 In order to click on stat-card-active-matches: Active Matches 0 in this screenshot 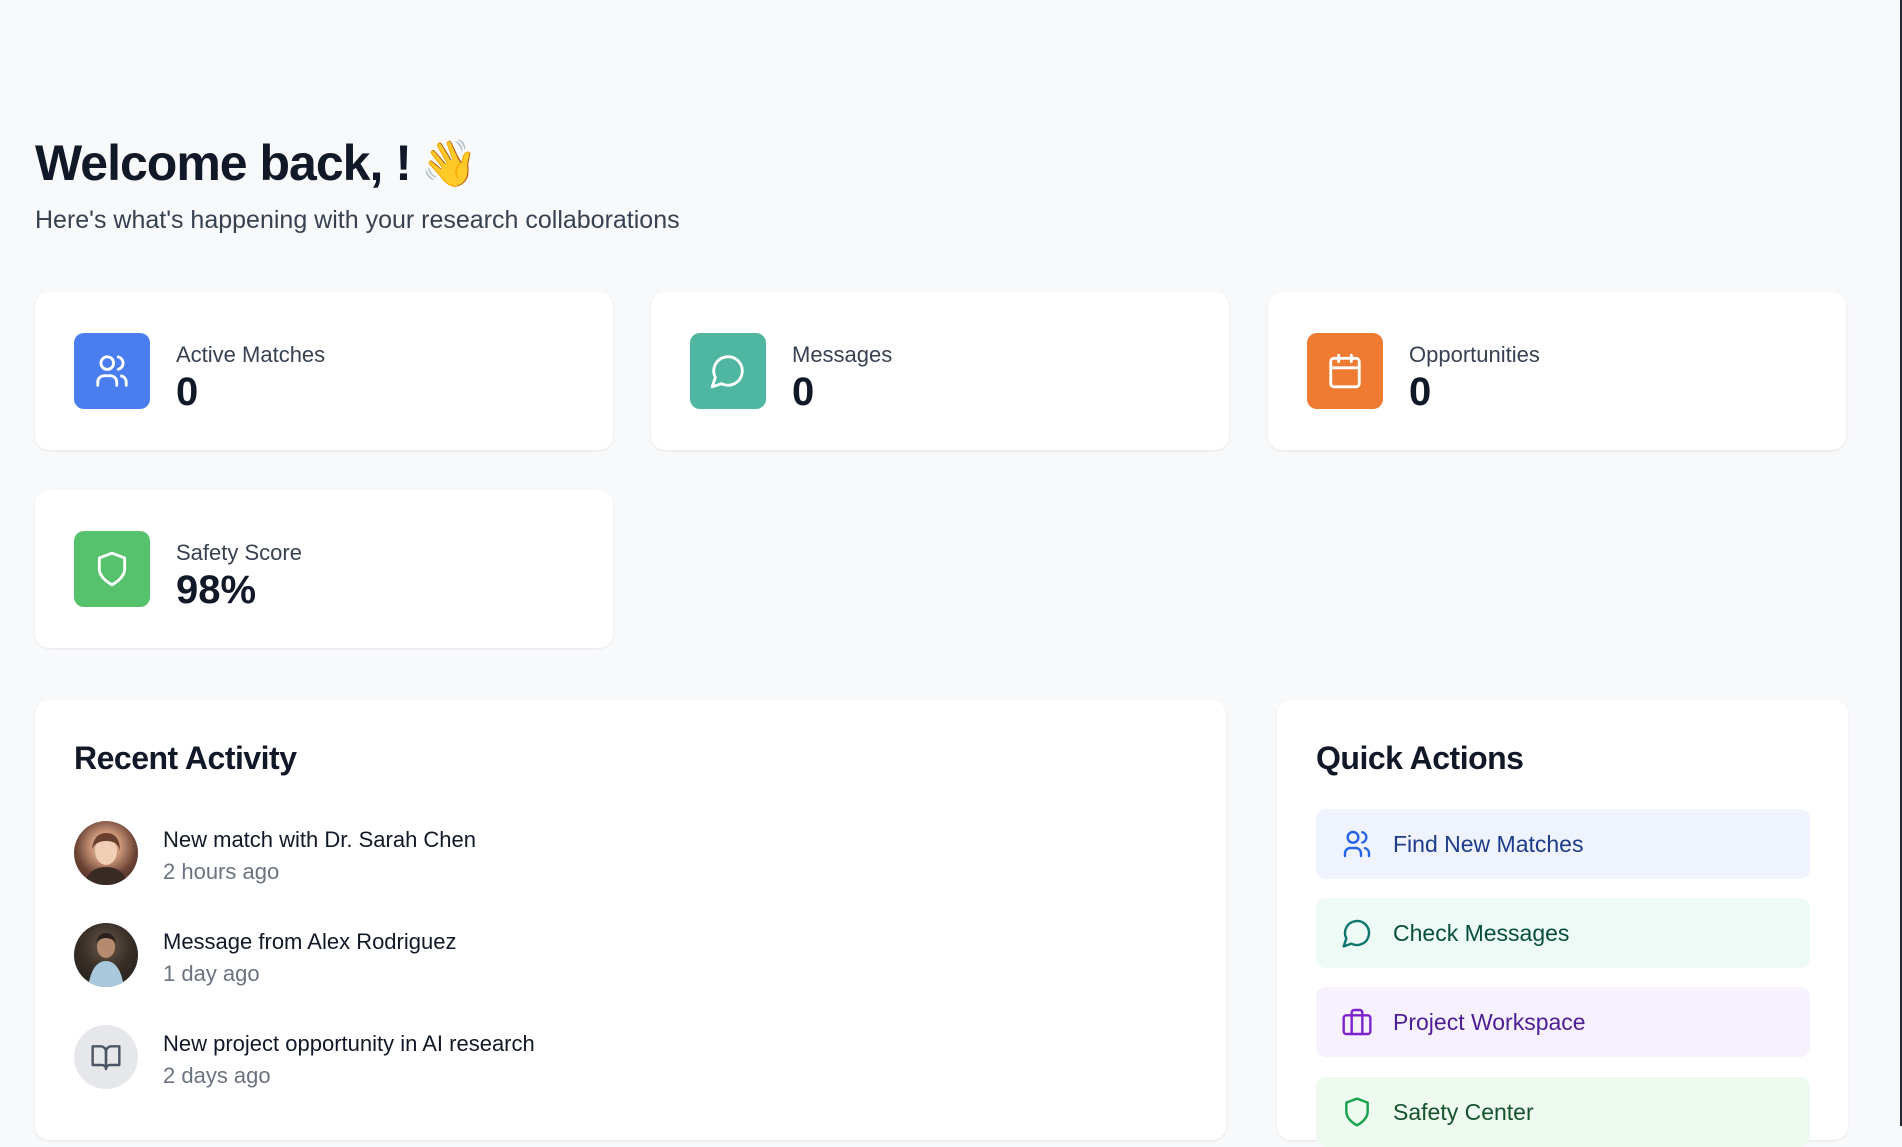, I will do `click(324, 371)`.